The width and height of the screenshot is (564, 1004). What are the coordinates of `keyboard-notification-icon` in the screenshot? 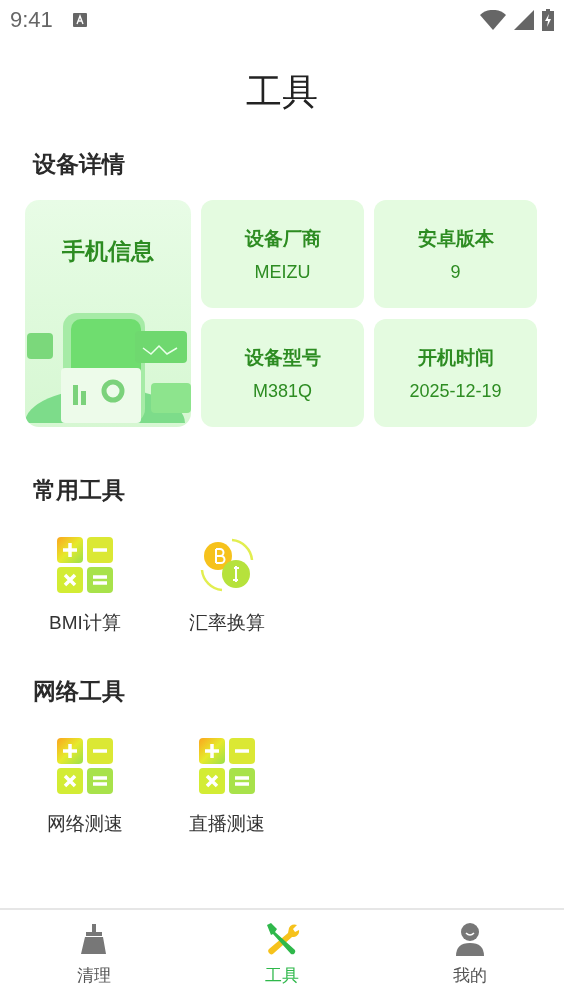 It's located at (79, 20).